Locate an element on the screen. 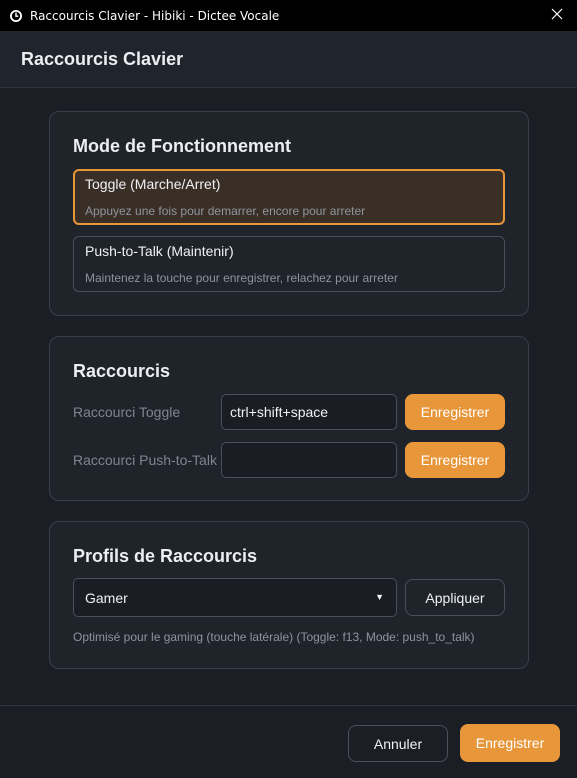 The height and width of the screenshot is (778, 577). record-push-to-talk-shortcut-button: Enregistrer is located at coordinates (455, 460).